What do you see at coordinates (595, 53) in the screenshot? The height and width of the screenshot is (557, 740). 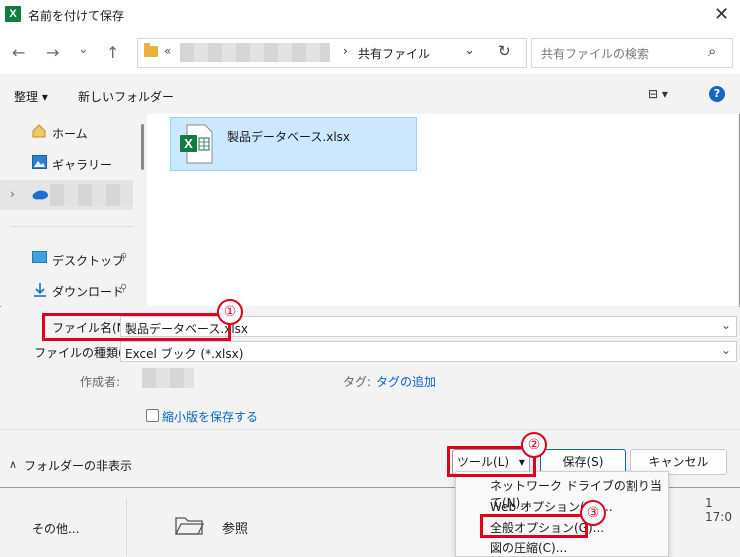 I see `search-placeholder: 共有ファイルの検索` at bounding box center [595, 53].